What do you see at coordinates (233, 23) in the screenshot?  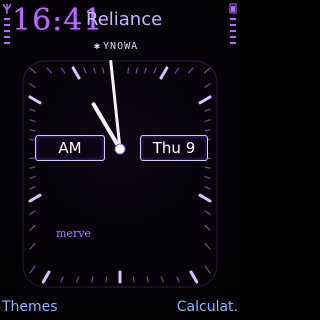 I see `battery-icon` at bounding box center [233, 23].